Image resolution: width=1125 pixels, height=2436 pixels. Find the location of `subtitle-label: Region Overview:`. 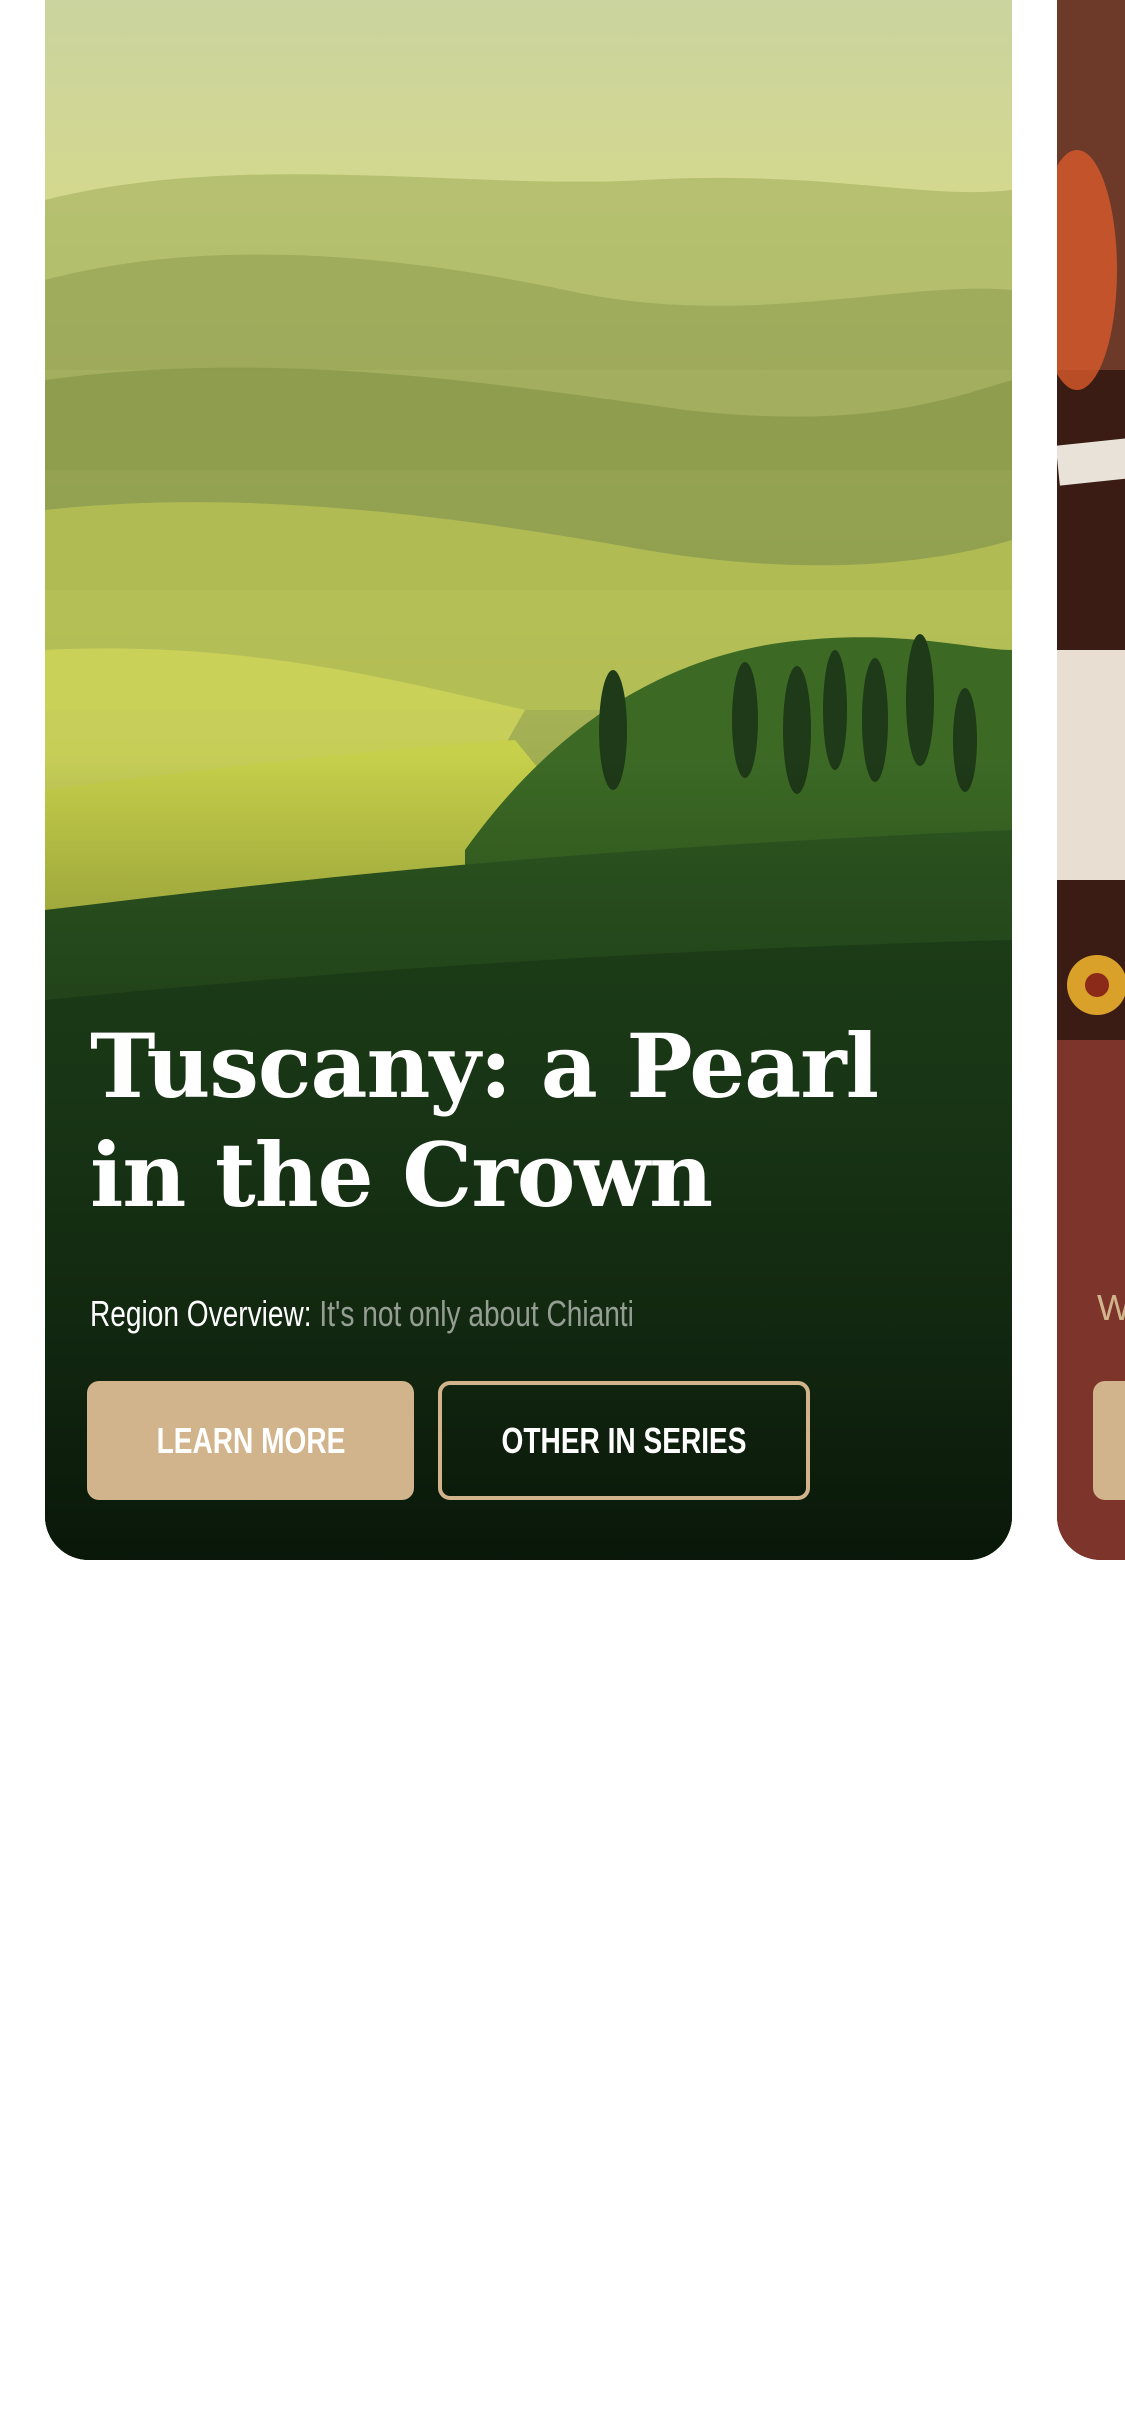

subtitle-label: Region Overview: is located at coordinates (201, 1313).